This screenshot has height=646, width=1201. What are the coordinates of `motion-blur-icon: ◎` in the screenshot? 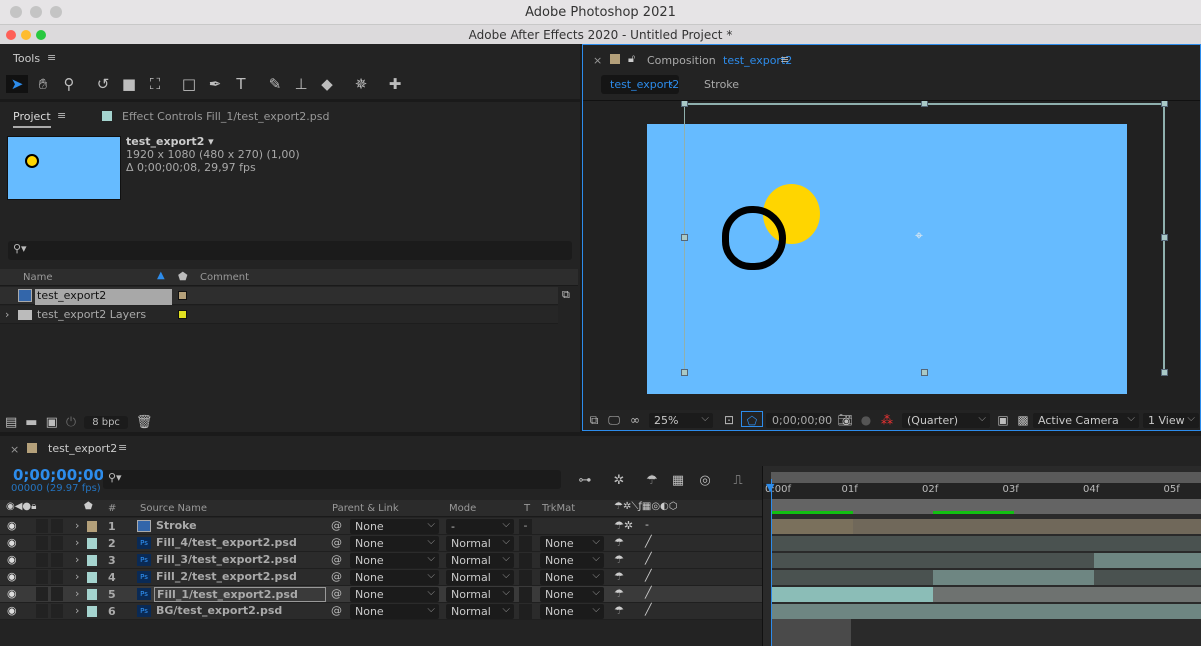 It's located at (705, 481).